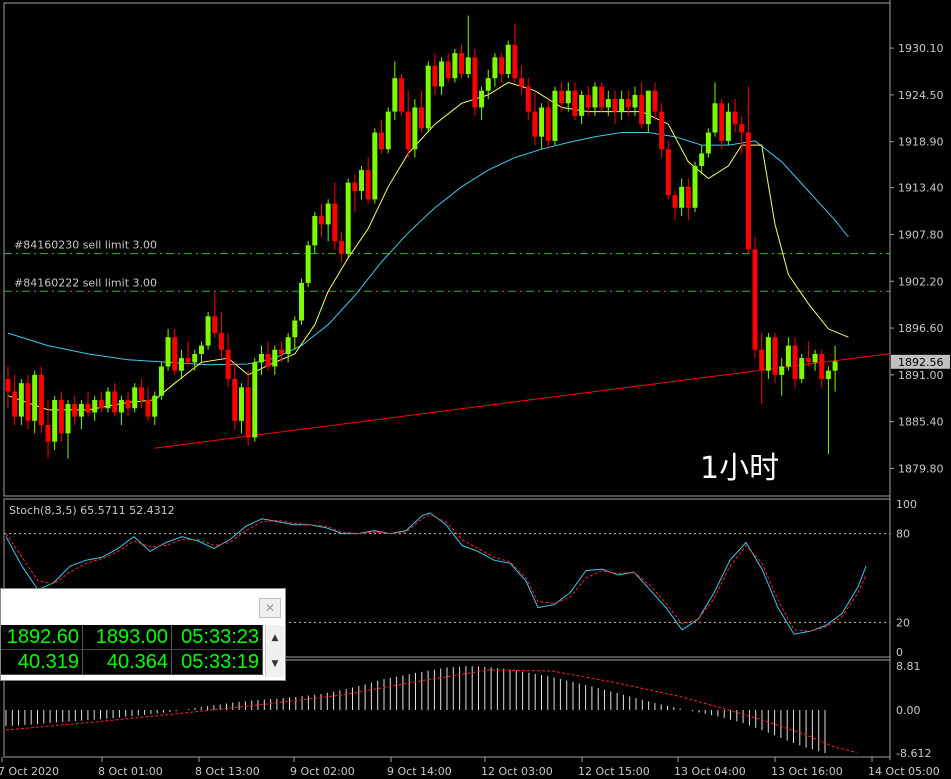  Describe the element at coordinates (431, 711) in the screenshot. I see `osc-signal-line` at that location.